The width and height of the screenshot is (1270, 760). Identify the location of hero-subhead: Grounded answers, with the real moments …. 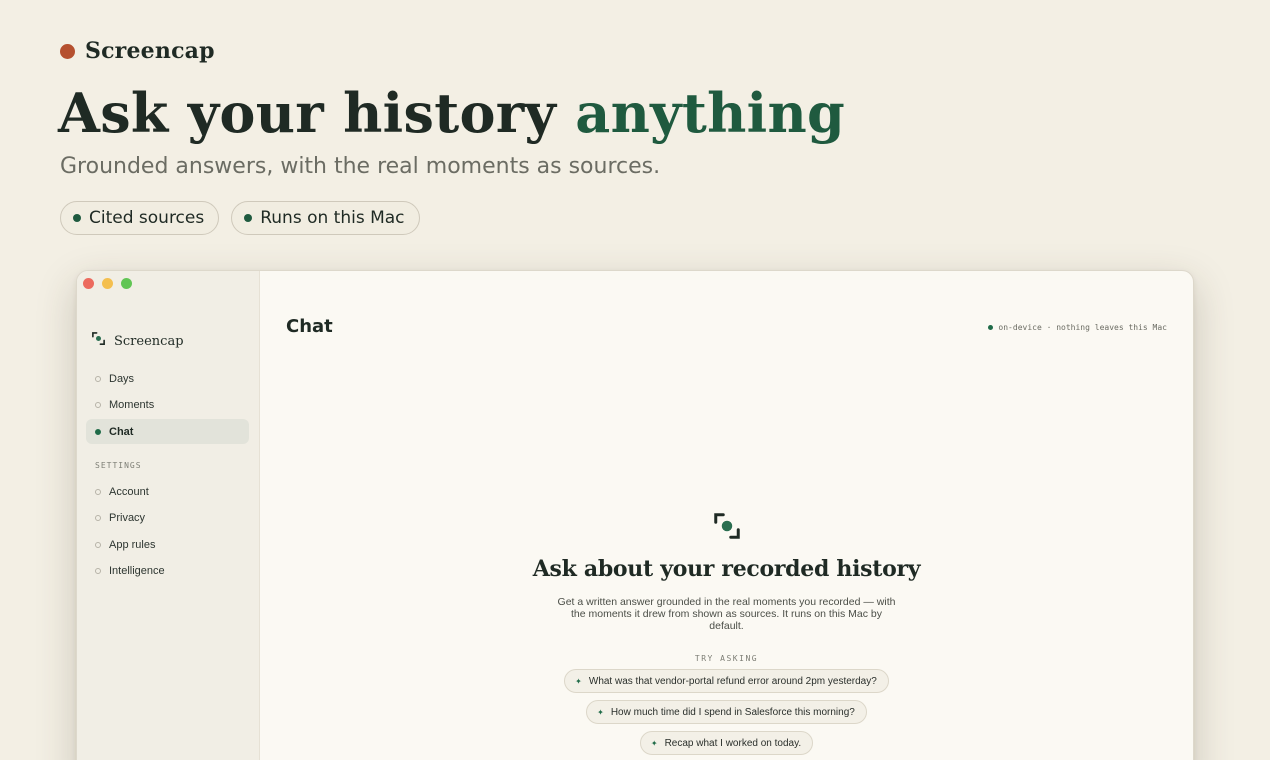
(360, 166).